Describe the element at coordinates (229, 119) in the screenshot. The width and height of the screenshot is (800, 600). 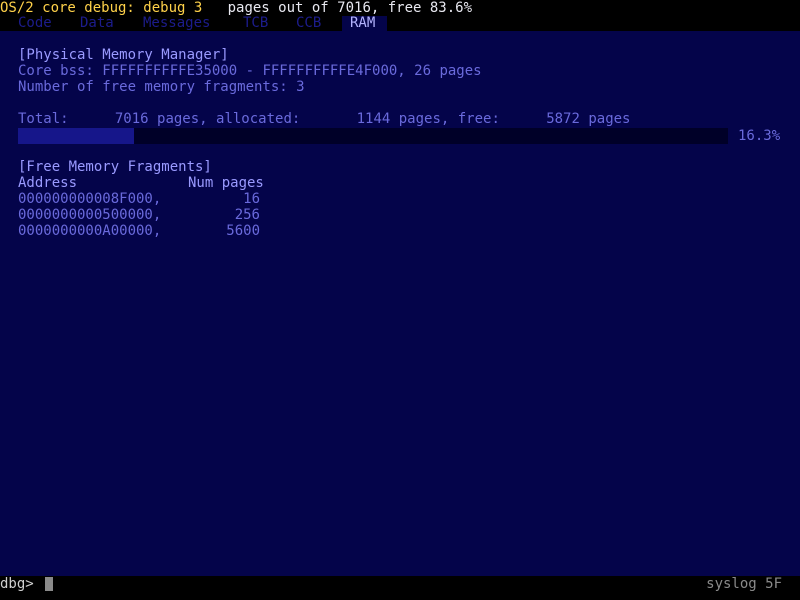
I see `totals-pages-word-1: pages, allocated:` at that location.